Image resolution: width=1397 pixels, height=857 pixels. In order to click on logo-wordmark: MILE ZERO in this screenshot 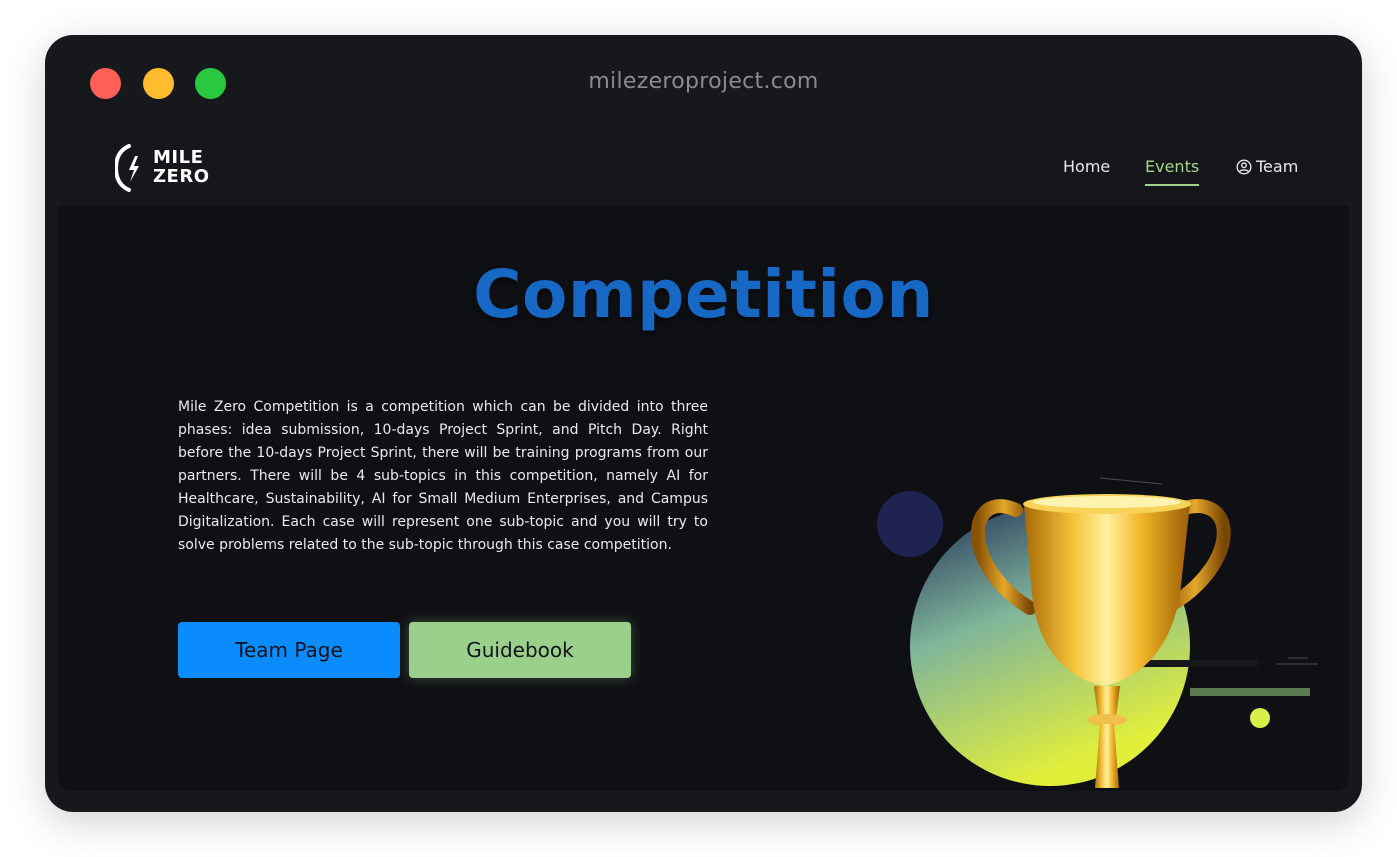, I will do `click(181, 167)`.